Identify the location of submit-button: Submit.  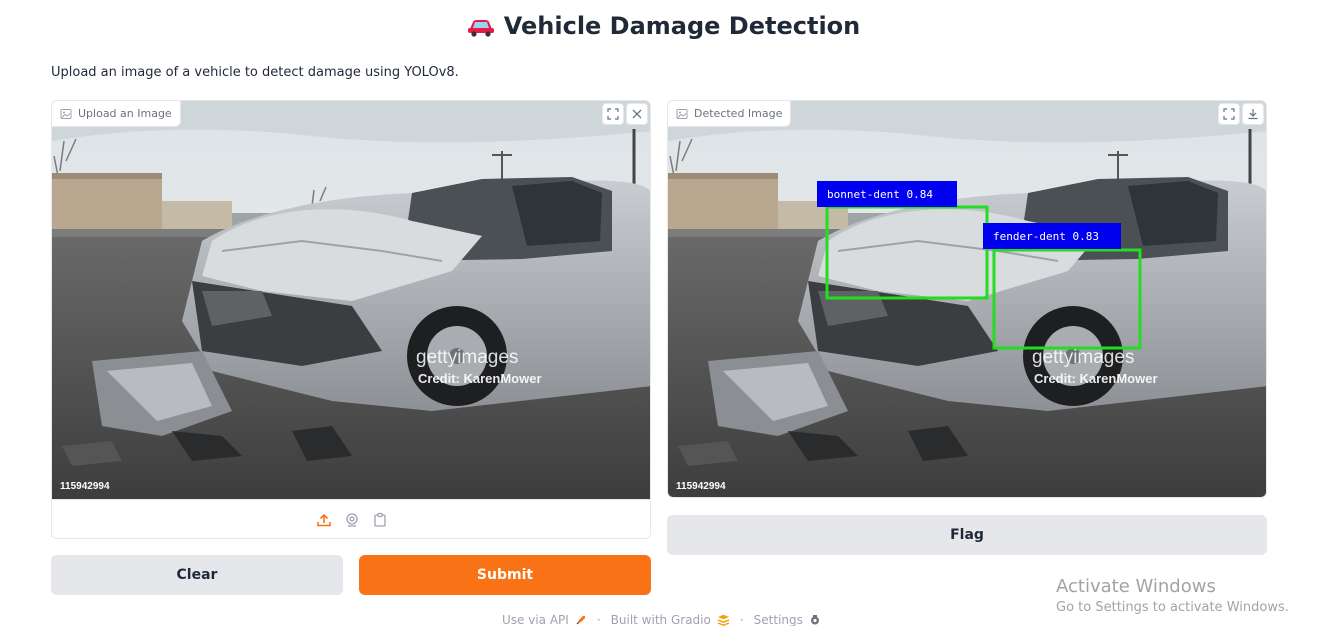
(505, 575).